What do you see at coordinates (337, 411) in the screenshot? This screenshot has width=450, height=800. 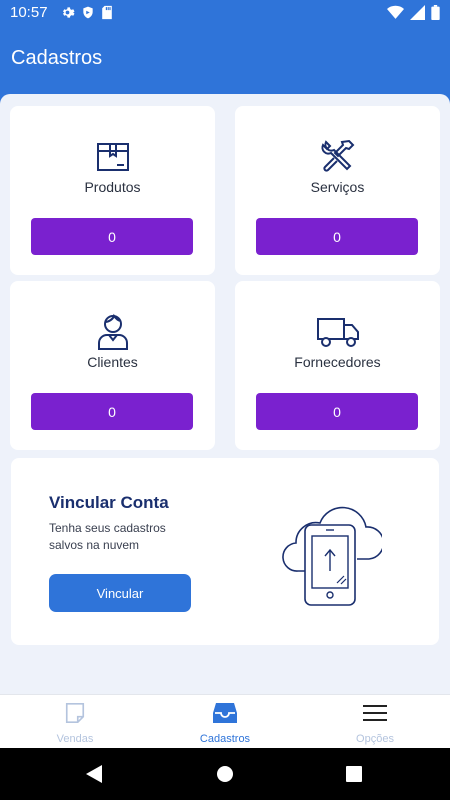 I see `fornecedores-count-button: 0` at bounding box center [337, 411].